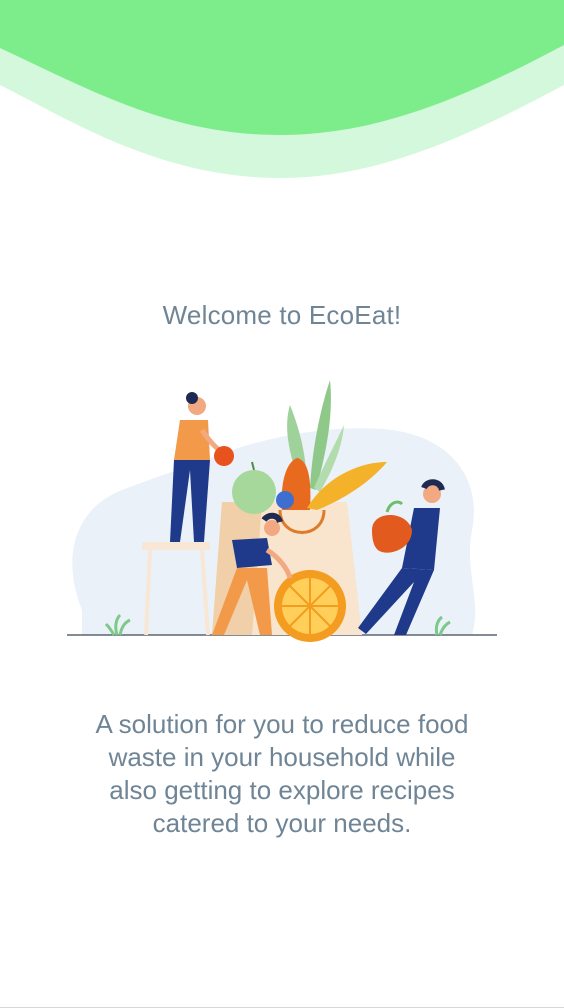  I want to click on welcome-title: Welcome to EcoEat!, so click(282, 315).